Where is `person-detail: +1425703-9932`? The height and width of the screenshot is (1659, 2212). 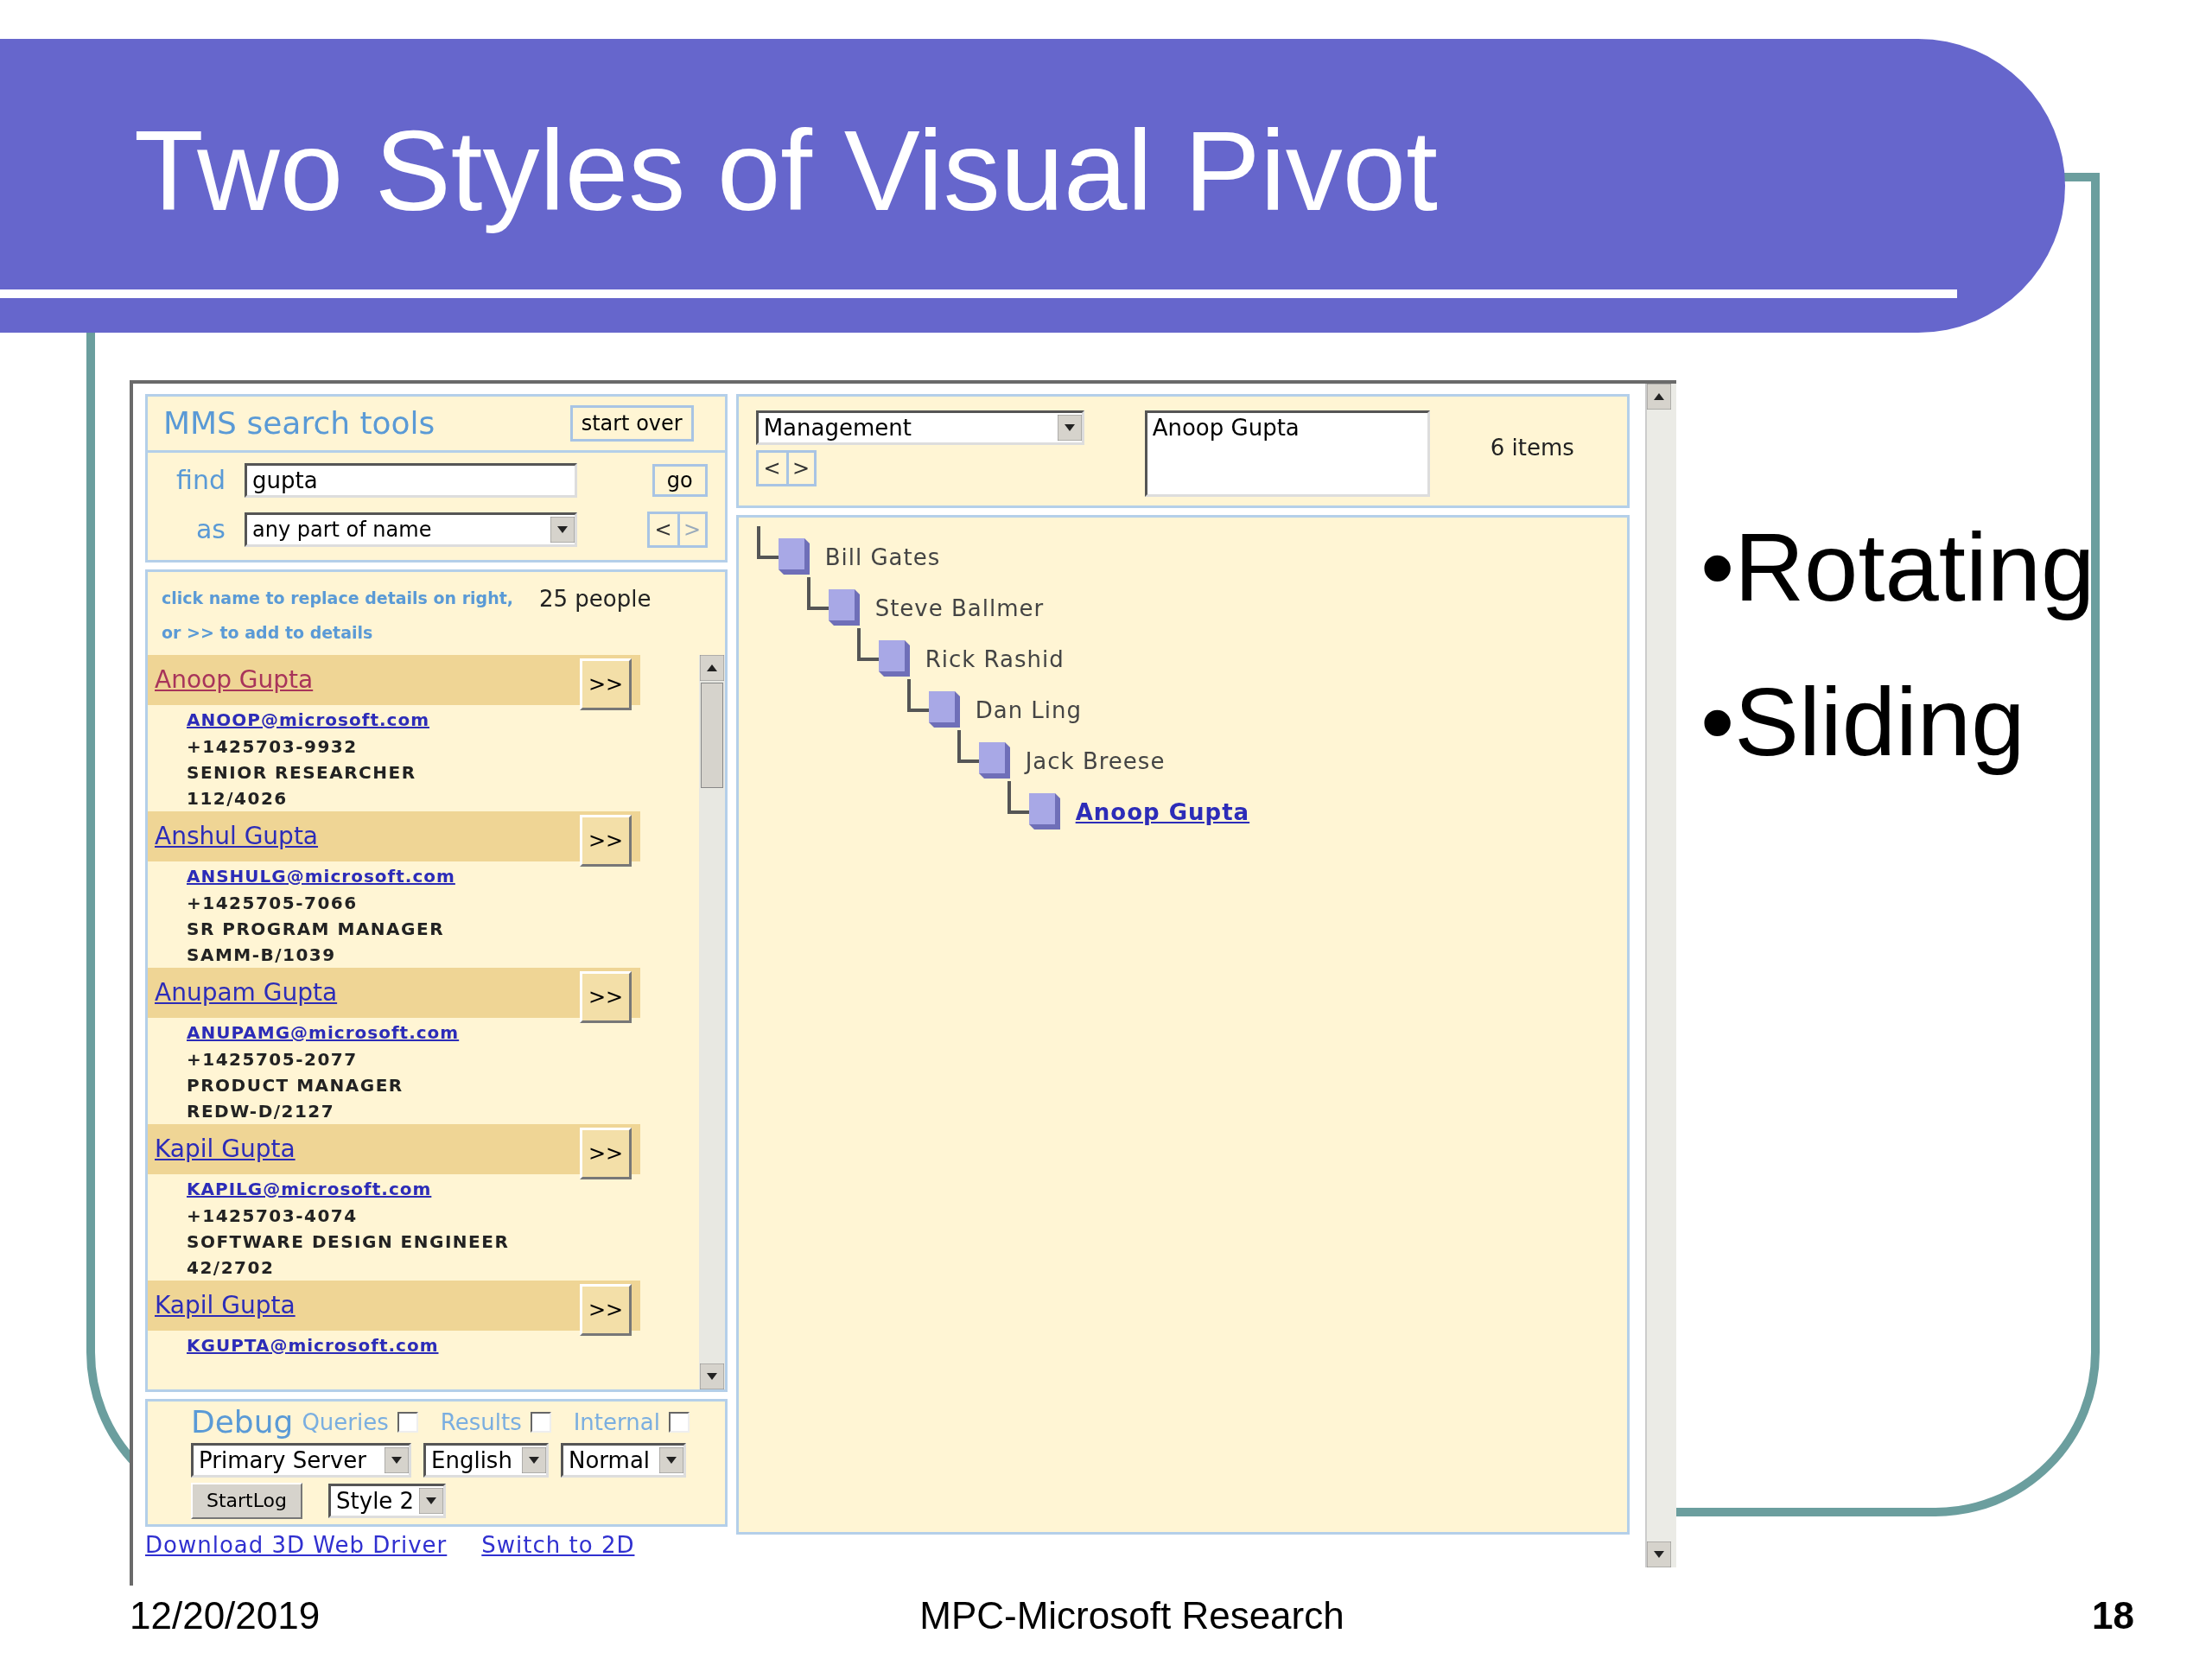
person-detail: +1425703-9932 is located at coordinates (272, 747).